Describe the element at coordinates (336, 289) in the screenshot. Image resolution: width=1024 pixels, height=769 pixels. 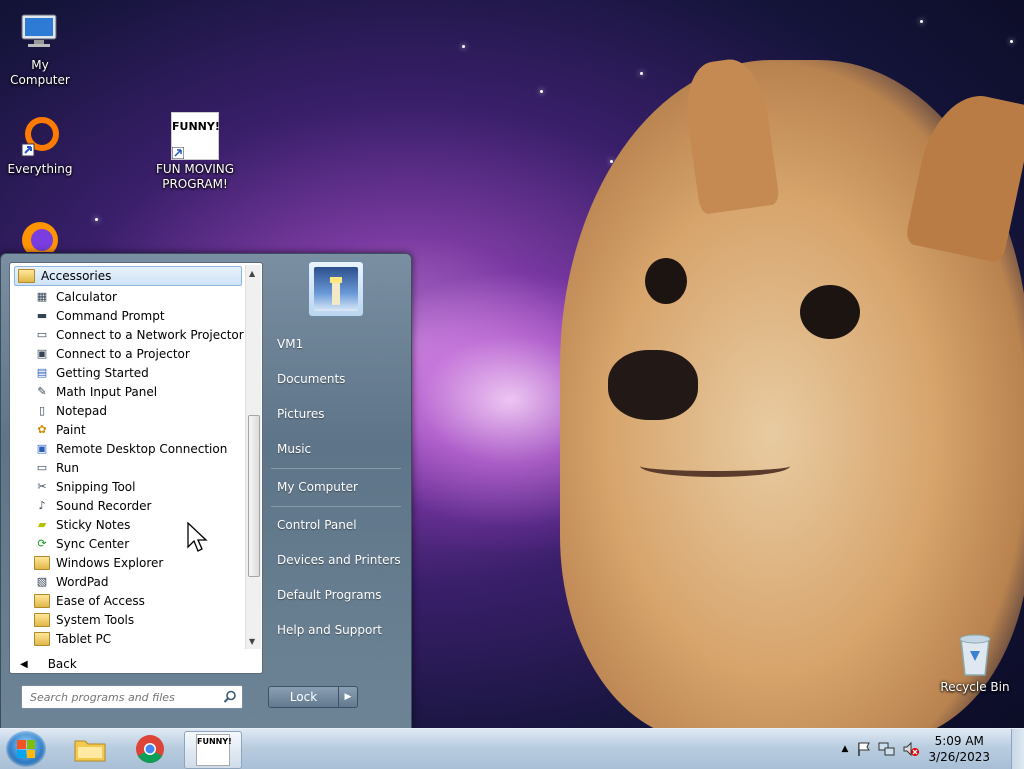
I see `user-picture` at that location.